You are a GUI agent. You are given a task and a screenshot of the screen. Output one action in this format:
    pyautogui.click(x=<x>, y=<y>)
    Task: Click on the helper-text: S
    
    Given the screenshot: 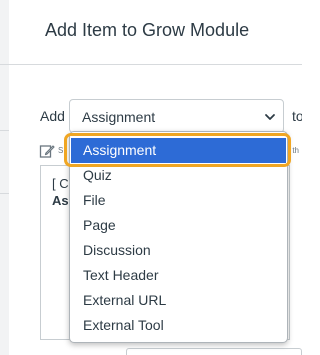 What is the action you would take?
    pyautogui.click(x=61, y=150)
    